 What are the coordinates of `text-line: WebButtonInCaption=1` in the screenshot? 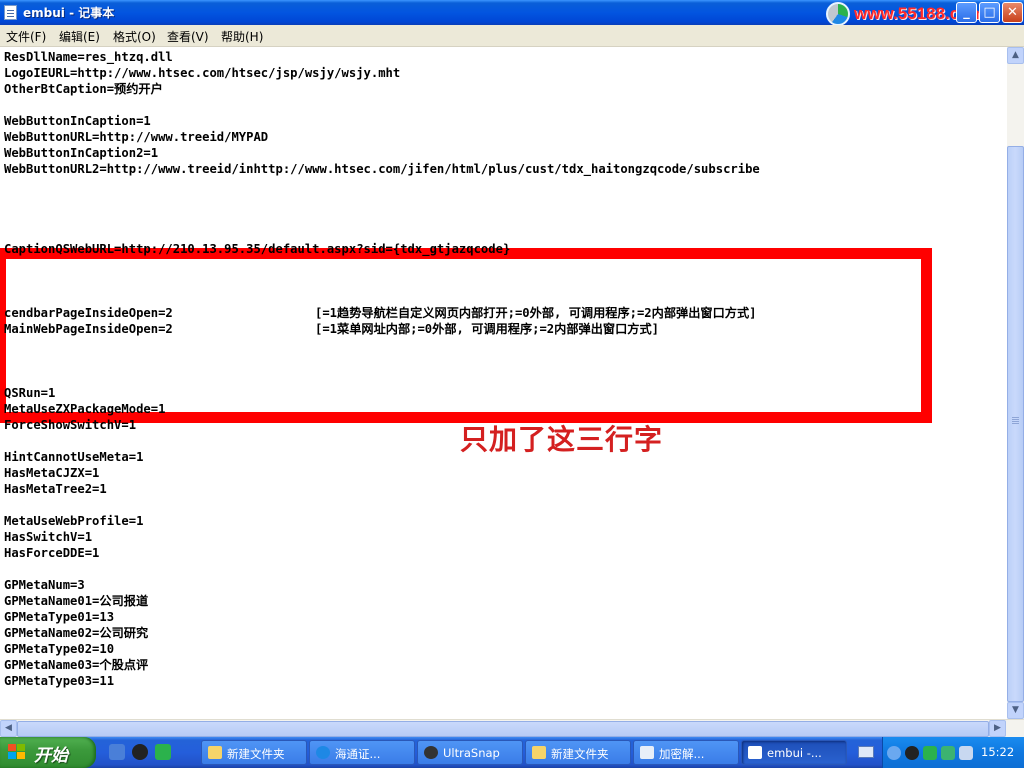 It's located at (77, 121).